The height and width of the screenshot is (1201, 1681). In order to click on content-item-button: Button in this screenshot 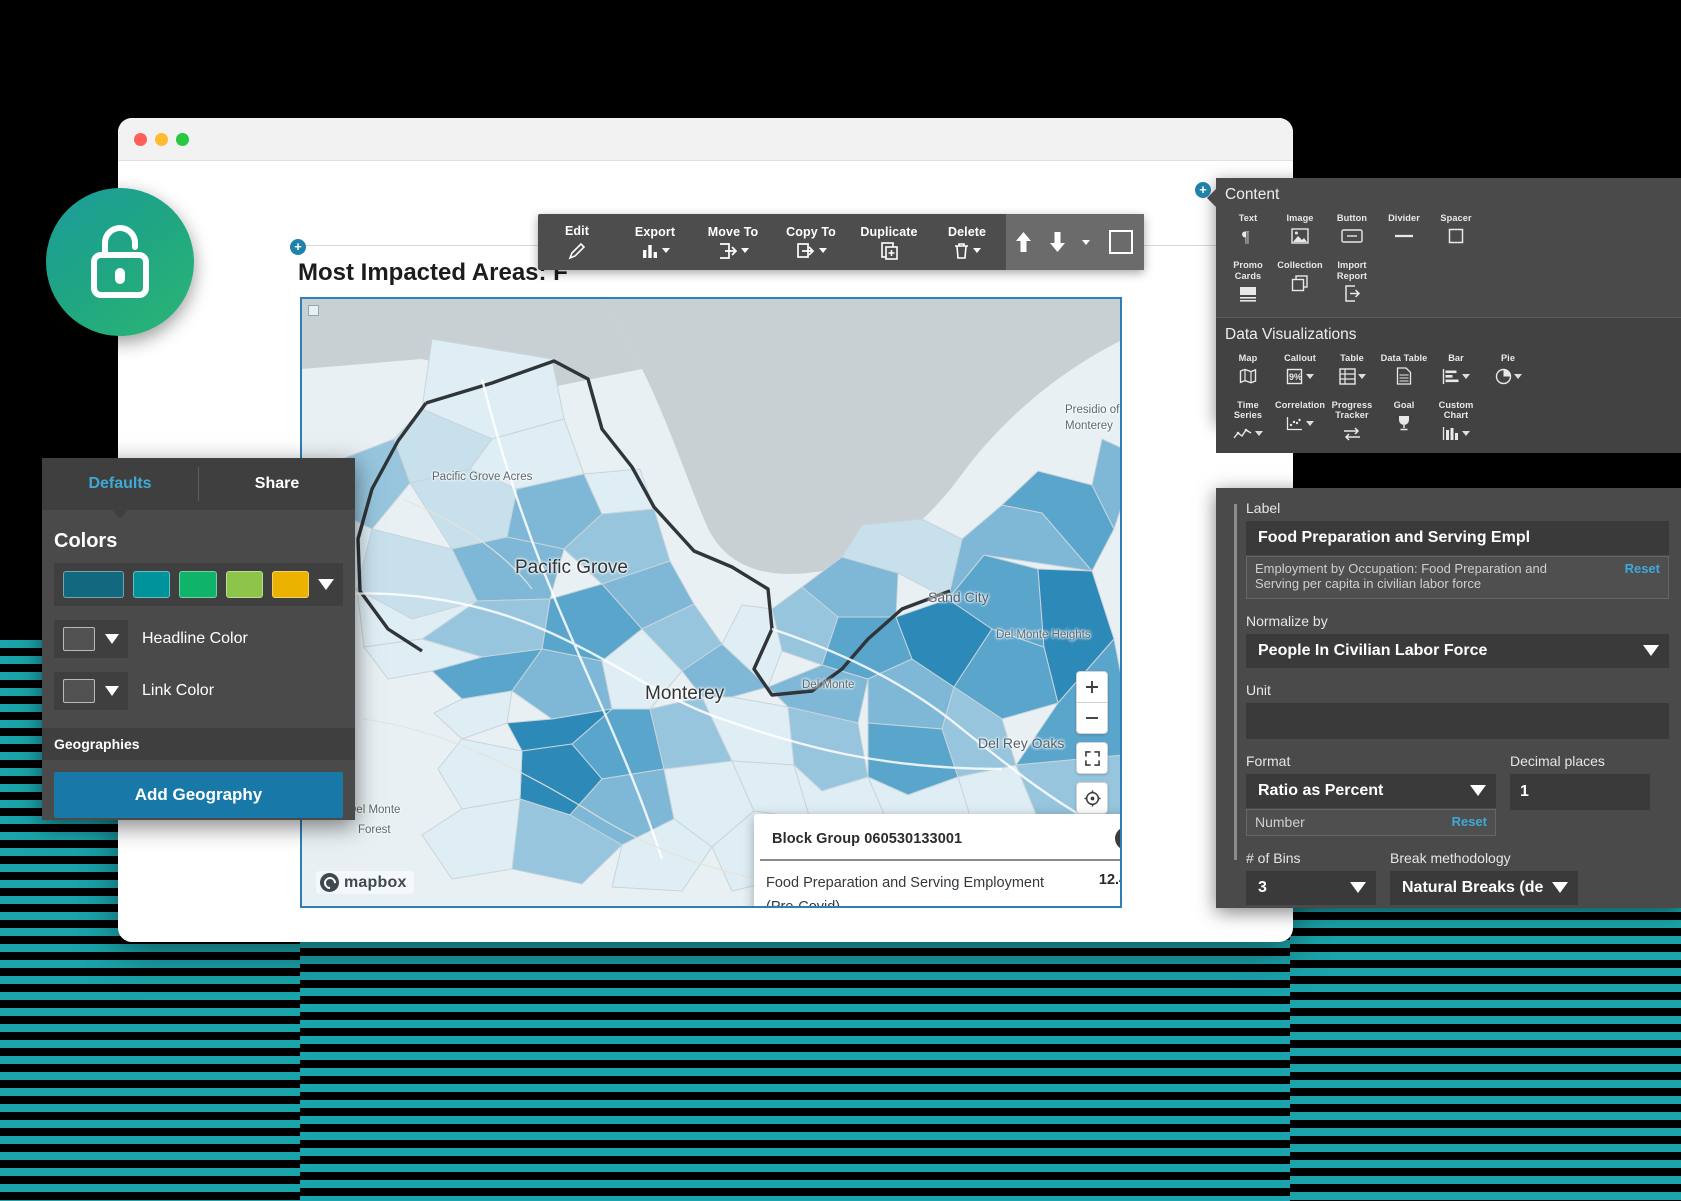, I will do `click(1352, 229)`.